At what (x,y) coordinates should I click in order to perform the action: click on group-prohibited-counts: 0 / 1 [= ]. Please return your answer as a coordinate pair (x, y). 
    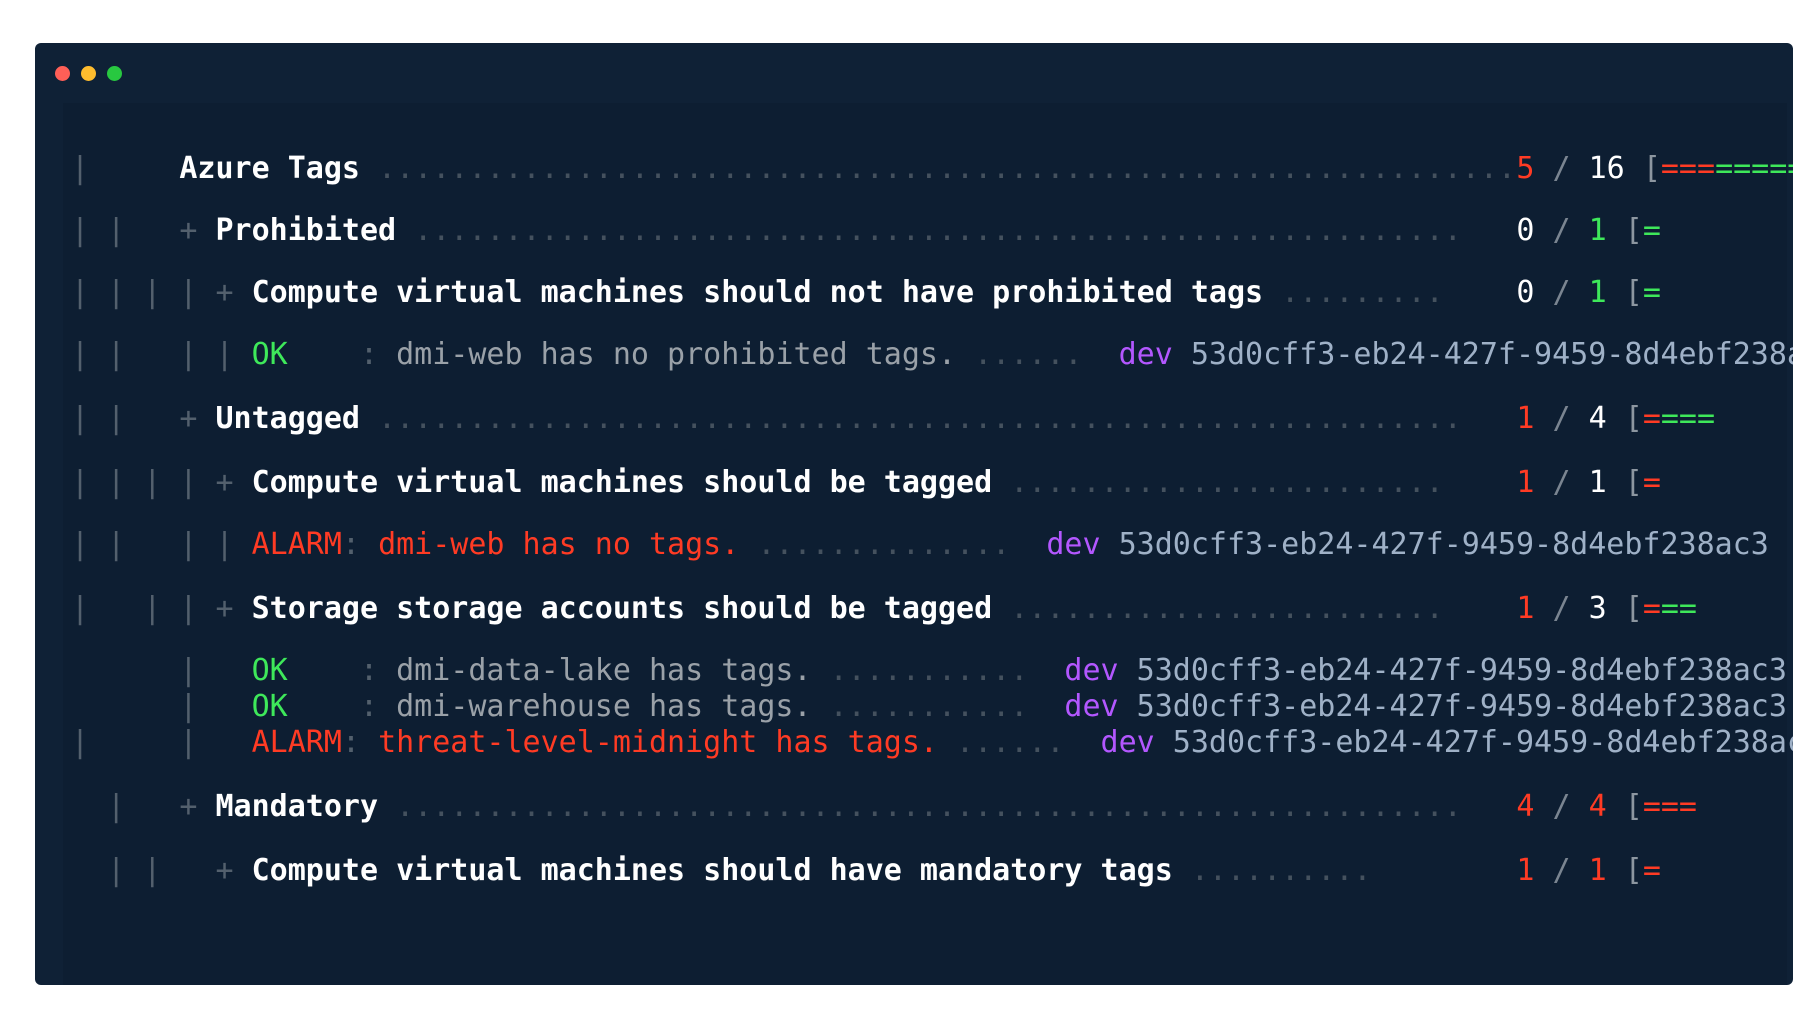
    Looking at the image, I should click on (1600, 212).